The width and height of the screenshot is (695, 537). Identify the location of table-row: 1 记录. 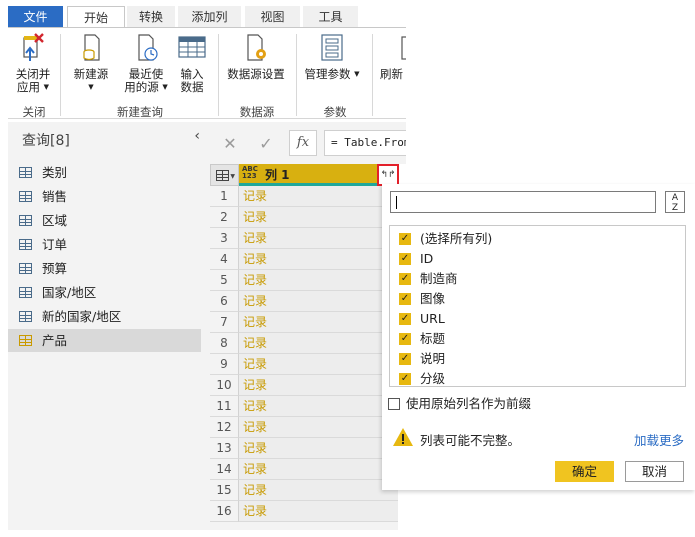
(304, 196).